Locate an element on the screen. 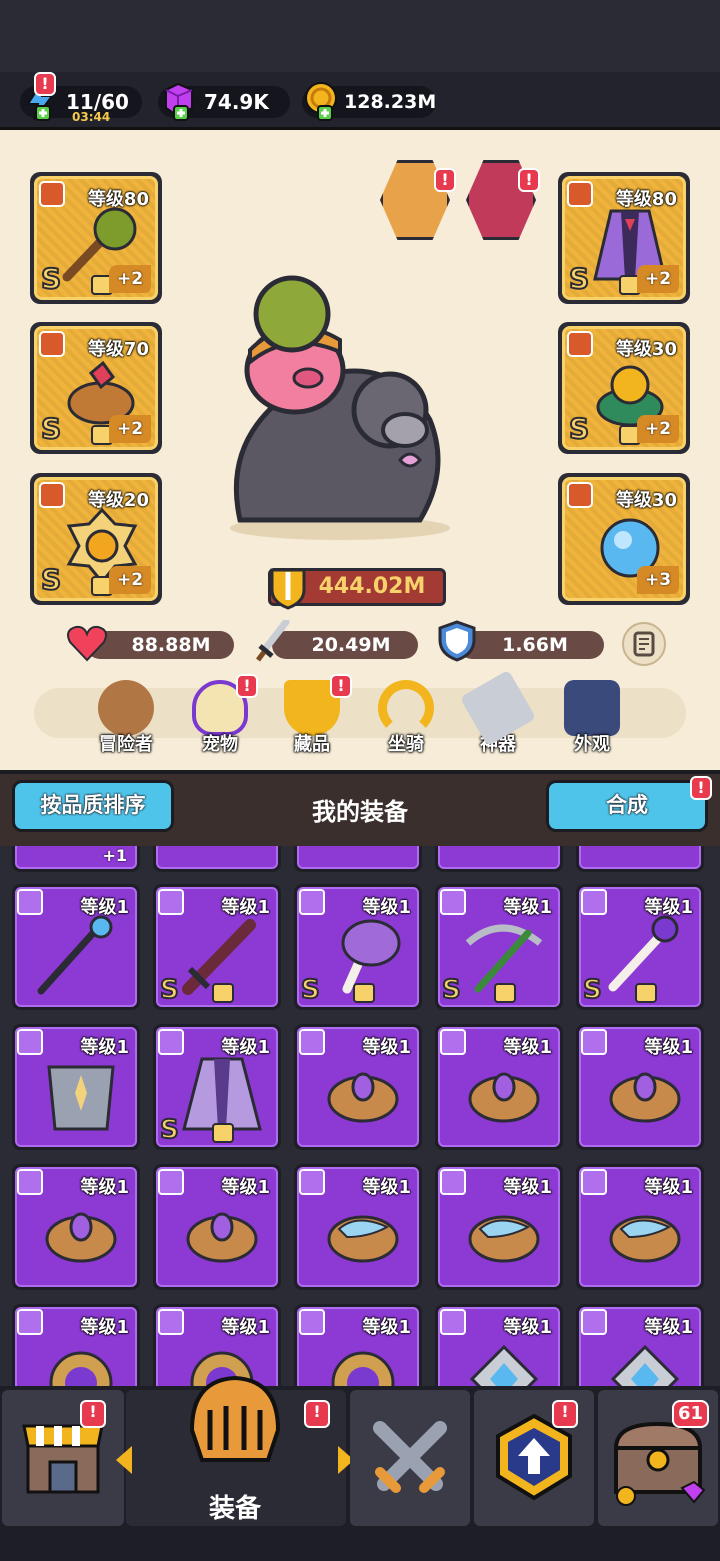  power-sword-shield-icon is located at coordinates (288, 589).